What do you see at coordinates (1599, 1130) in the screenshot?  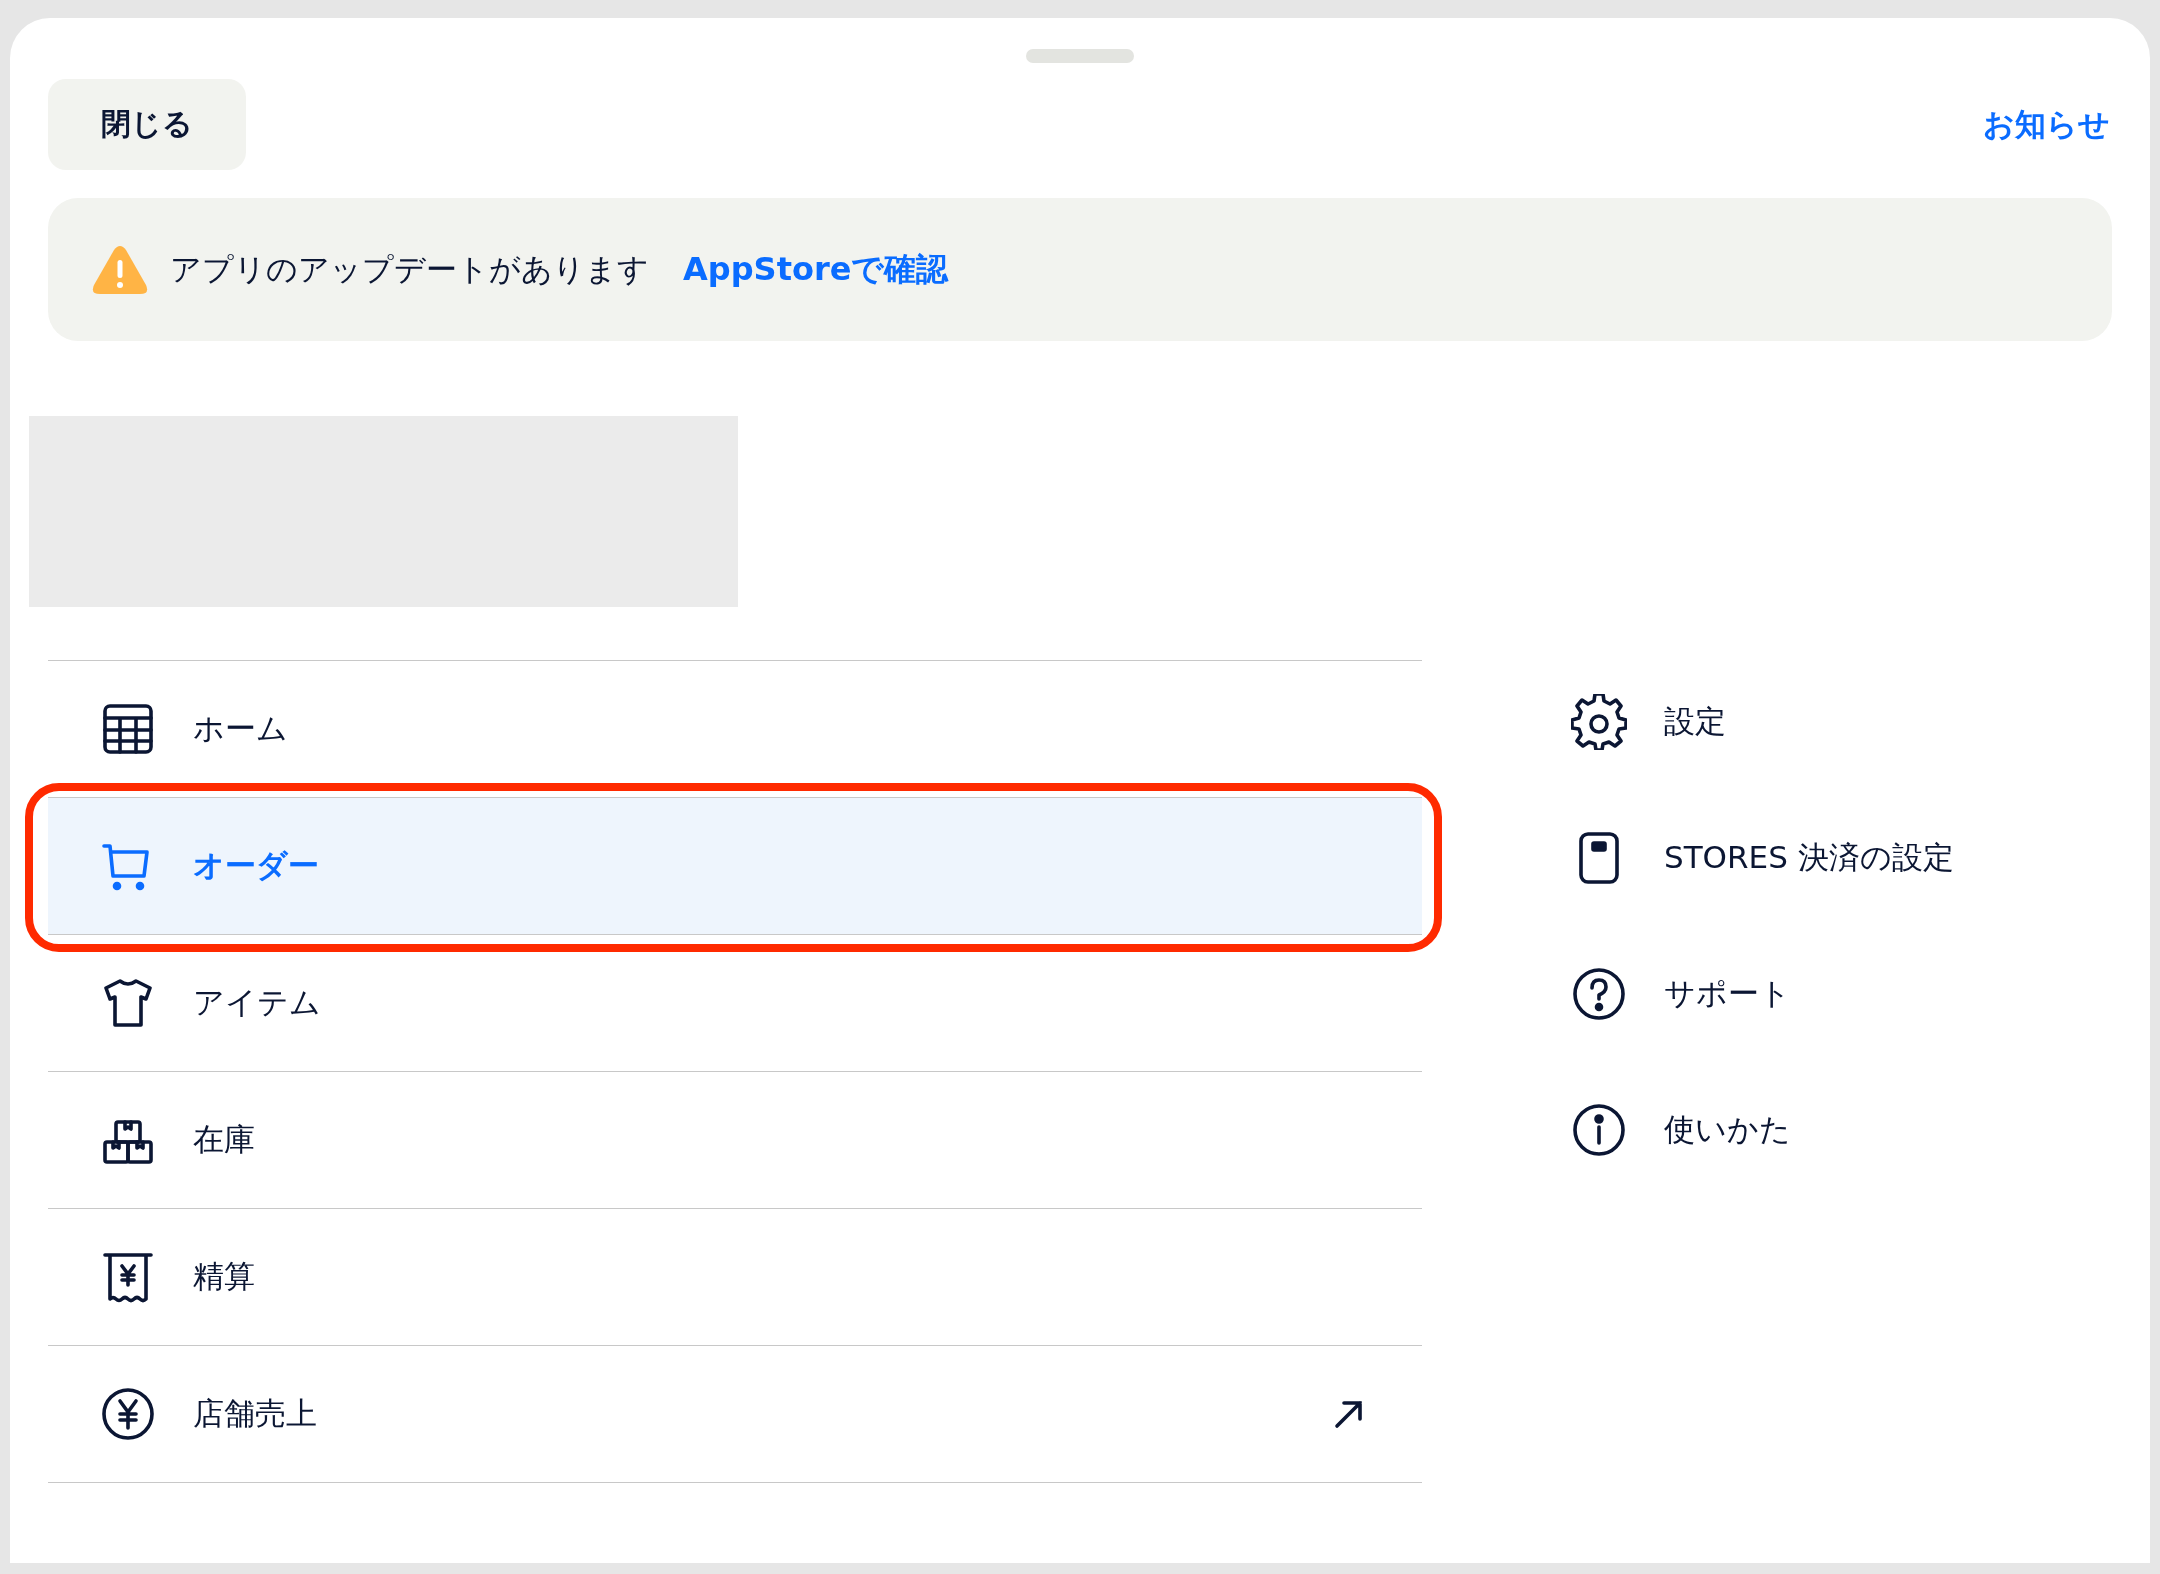 I see `info-icon` at bounding box center [1599, 1130].